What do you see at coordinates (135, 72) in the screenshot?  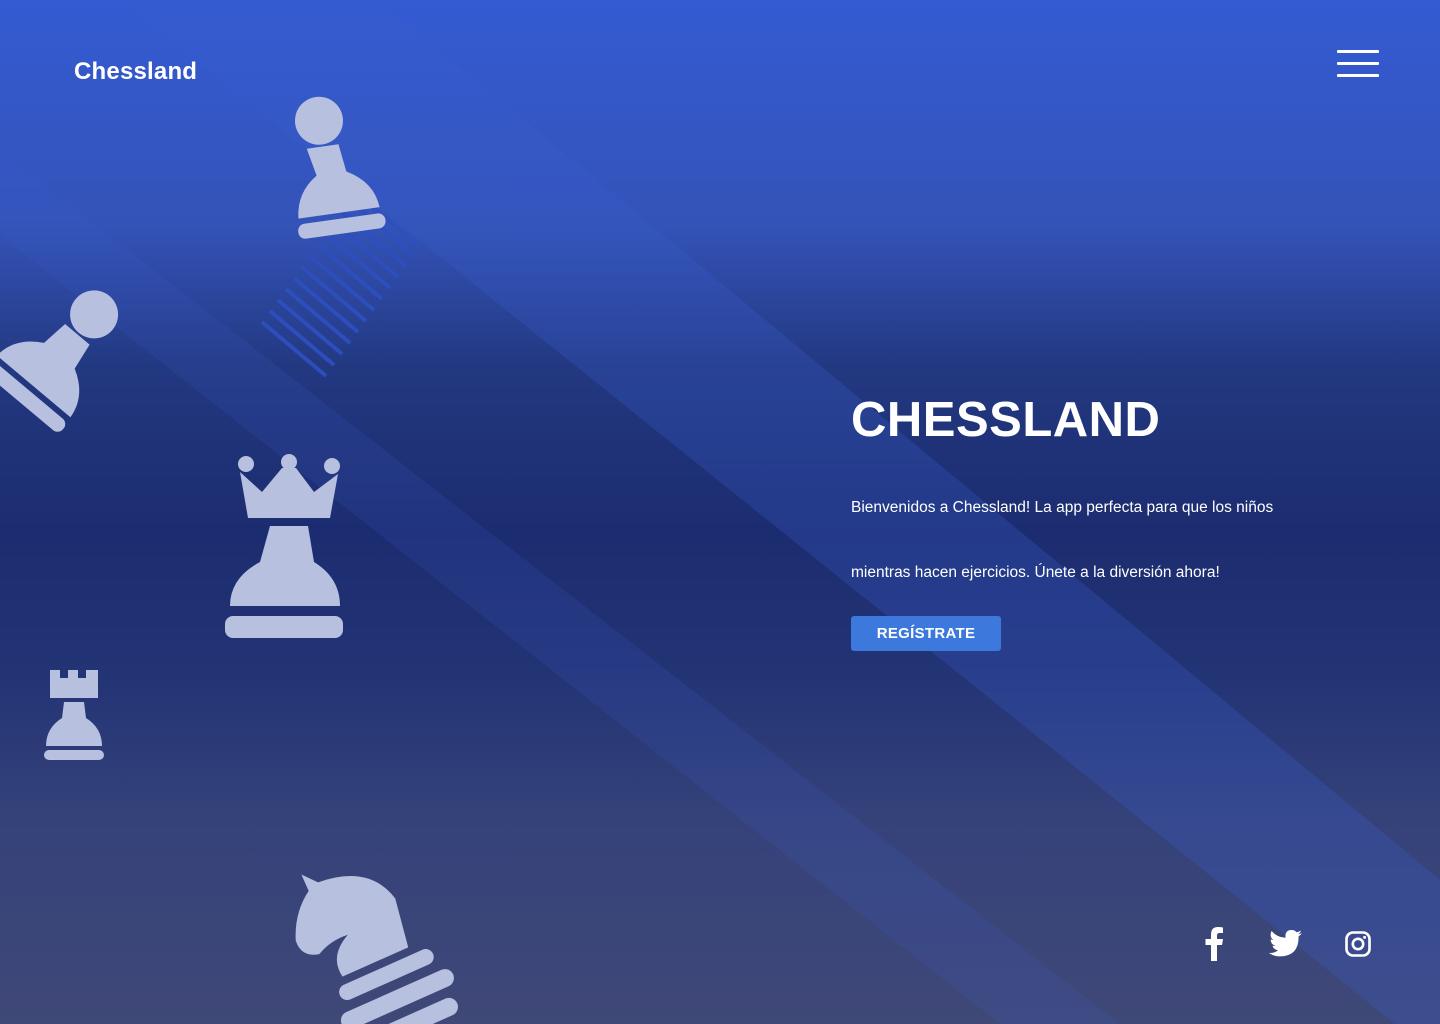 I see `site-logo: Chessland` at bounding box center [135, 72].